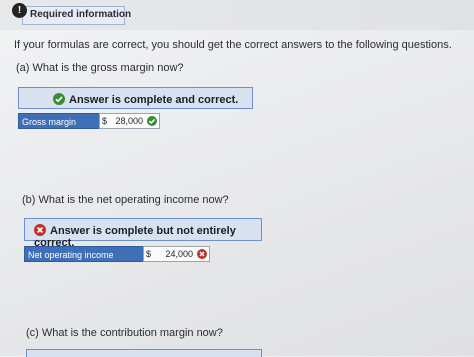  What do you see at coordinates (237, 15) in the screenshot?
I see `required-info-header: ! Required information` at bounding box center [237, 15].